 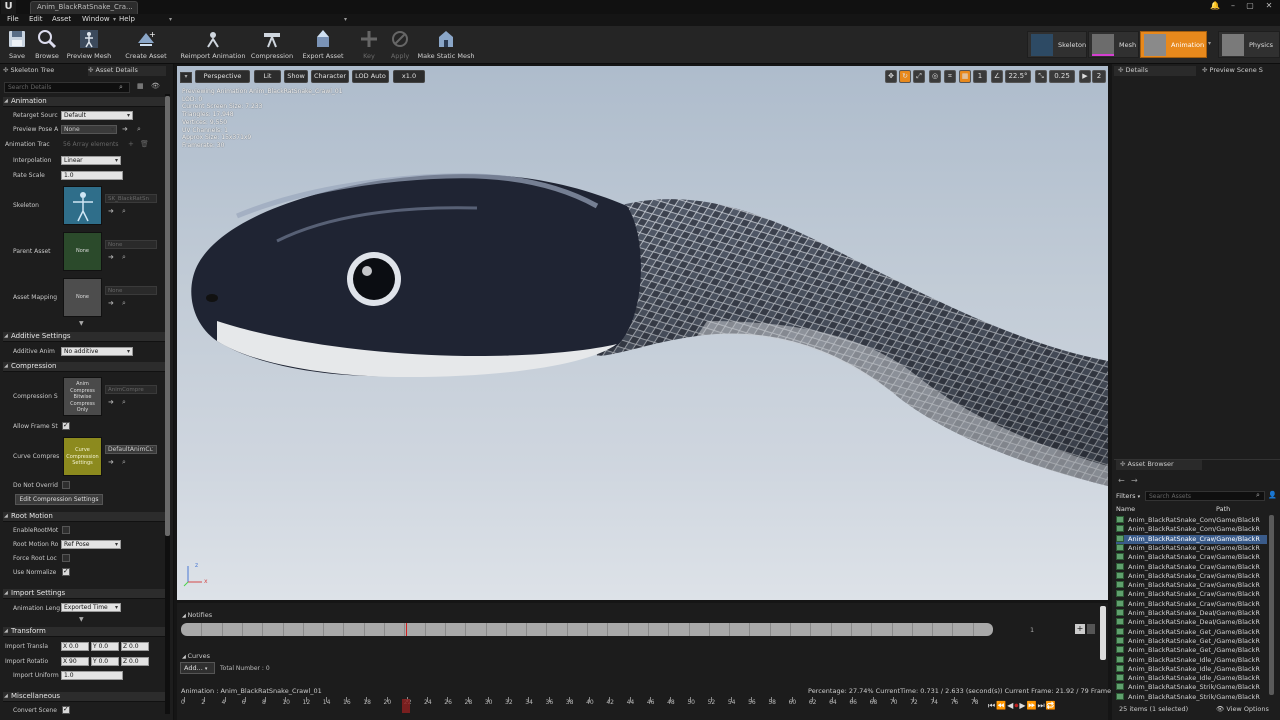 What do you see at coordinates (323, 45) in the screenshot?
I see `export-asset-button: Export Asset` at bounding box center [323, 45].